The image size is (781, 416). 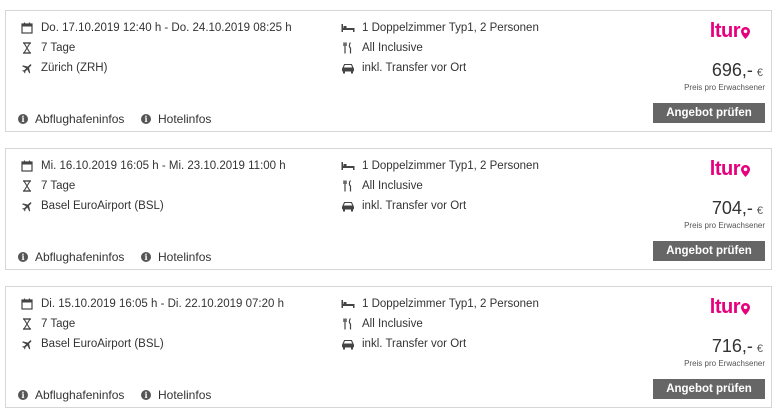 What do you see at coordinates (74, 68) in the screenshot?
I see `departure-airport: Zürich (ZRH)` at bounding box center [74, 68].